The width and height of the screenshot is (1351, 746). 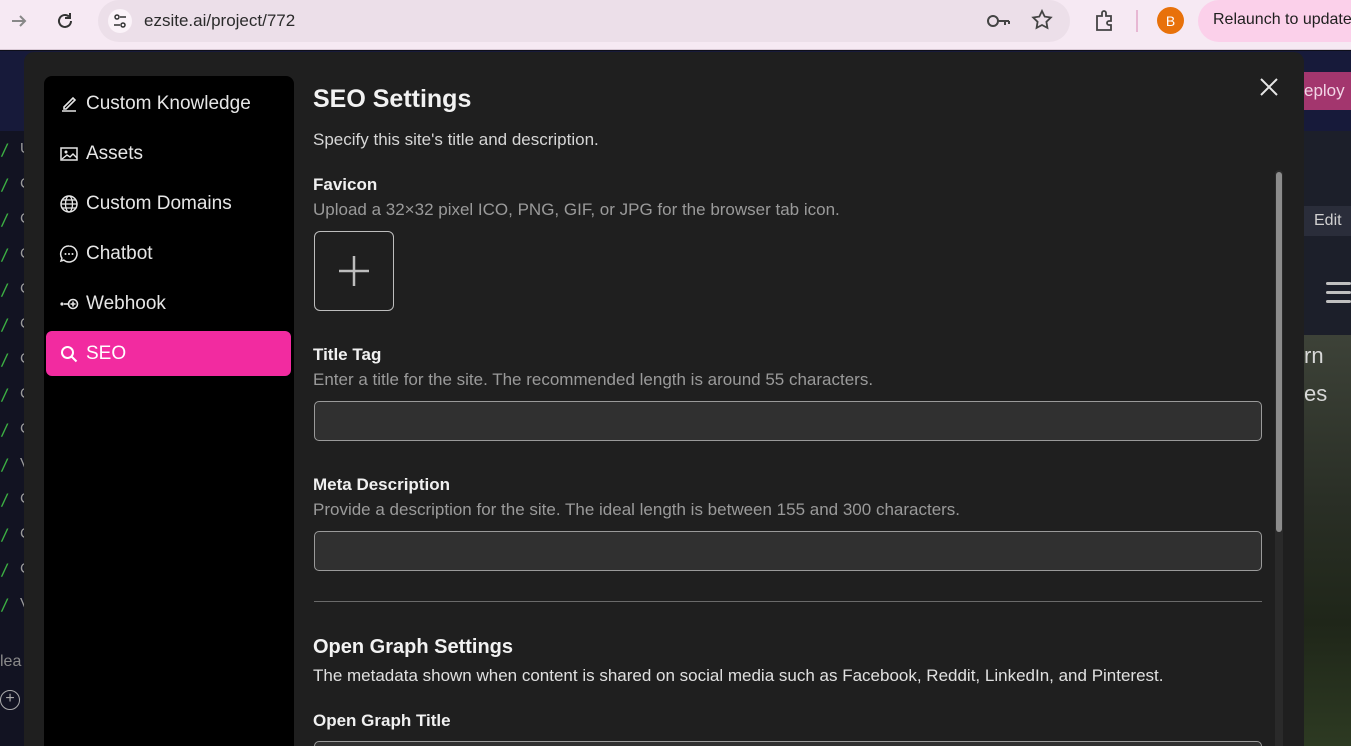 I want to click on background-bottom-text: lea, so click(x=11, y=661).